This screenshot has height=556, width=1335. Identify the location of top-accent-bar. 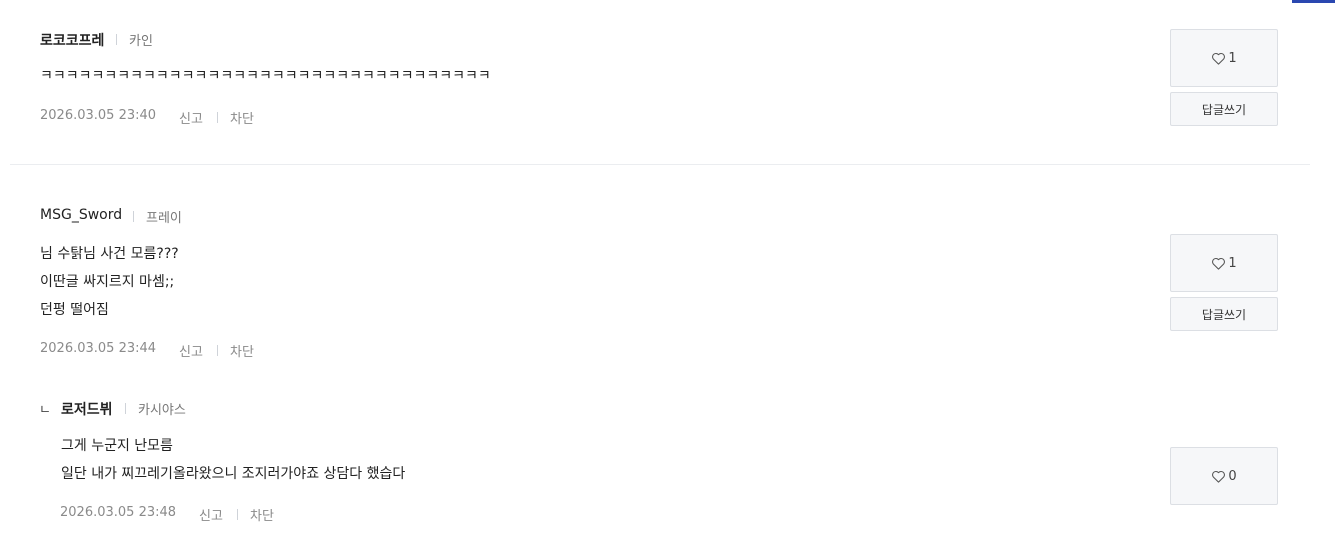
(1313, 1).